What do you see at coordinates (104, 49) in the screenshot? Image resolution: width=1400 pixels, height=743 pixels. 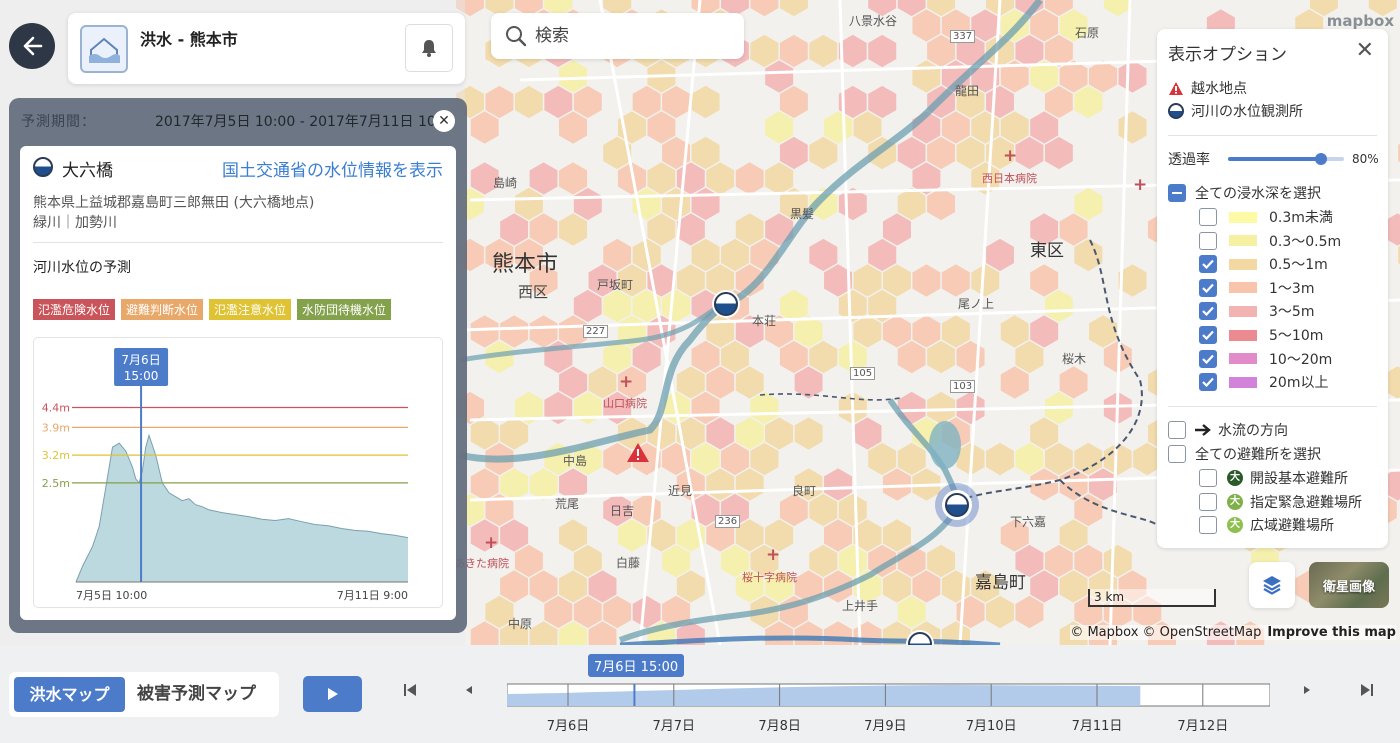 I see `flood-icon` at bounding box center [104, 49].